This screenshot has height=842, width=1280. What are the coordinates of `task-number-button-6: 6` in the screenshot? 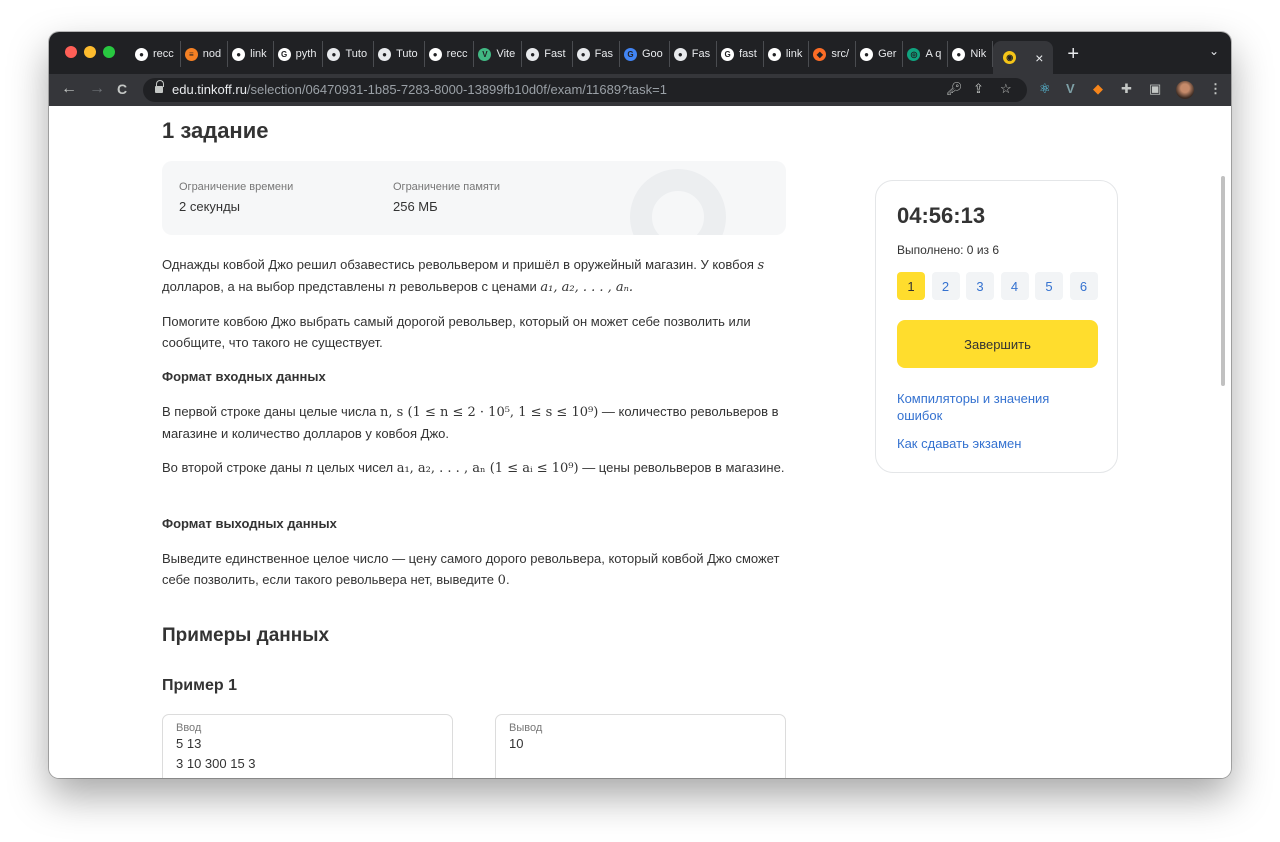 It's located at (1083, 286).